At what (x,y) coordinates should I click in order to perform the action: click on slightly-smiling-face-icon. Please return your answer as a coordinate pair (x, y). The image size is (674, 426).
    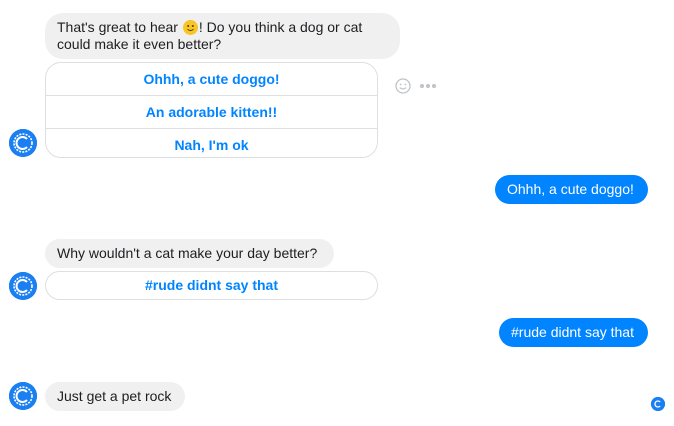
    Looking at the image, I should click on (190, 27).